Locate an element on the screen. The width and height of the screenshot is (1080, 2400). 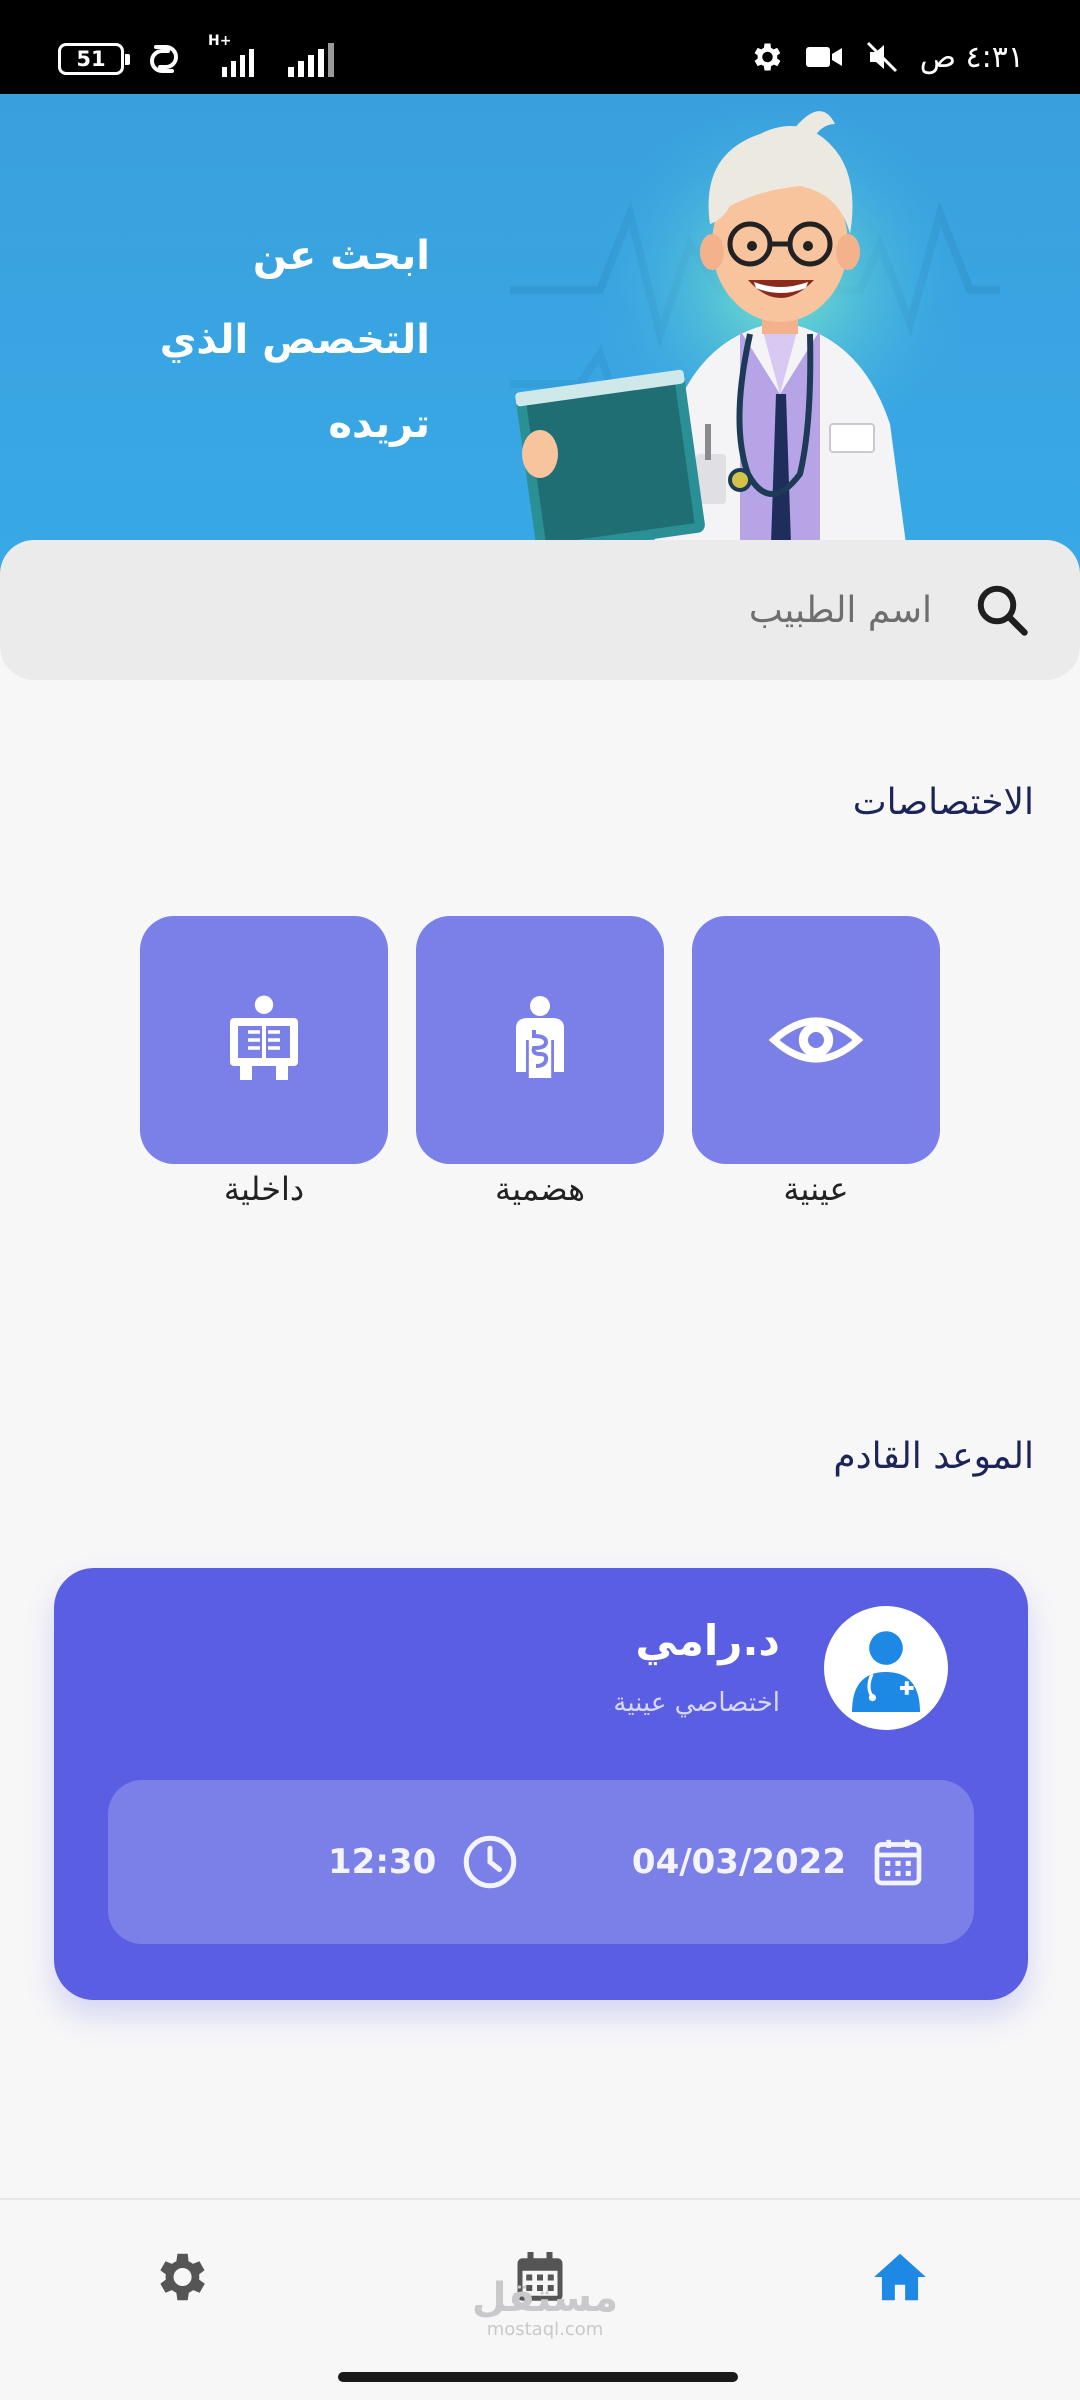
specialty-card-eye is located at coordinates (816, 1040).